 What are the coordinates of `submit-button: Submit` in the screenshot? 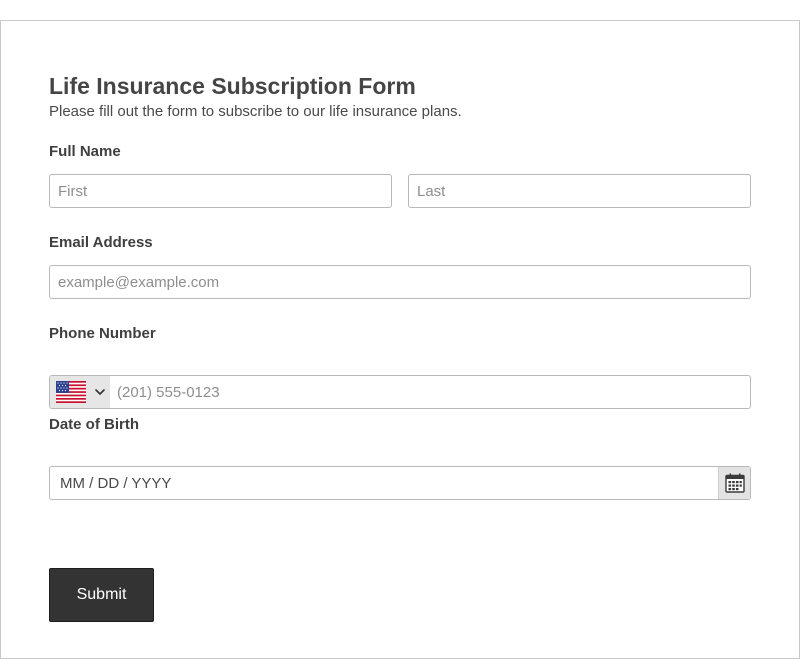 It's located at (101, 595).